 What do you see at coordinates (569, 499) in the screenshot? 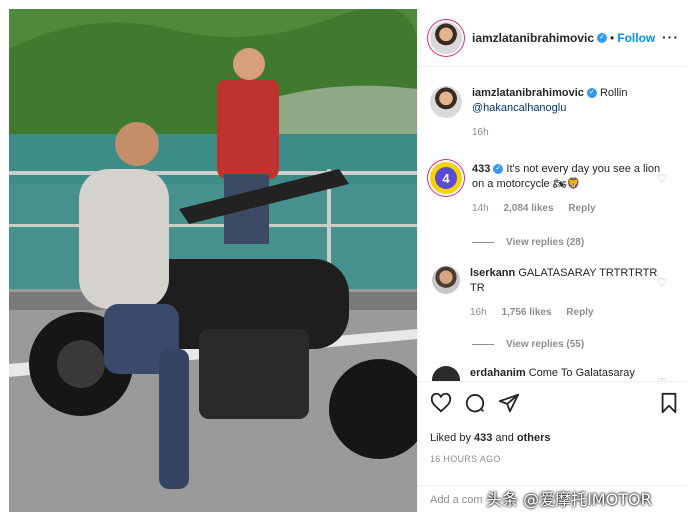
I see `watermark: 头条 @爱摩托IMOTOR` at bounding box center [569, 499].